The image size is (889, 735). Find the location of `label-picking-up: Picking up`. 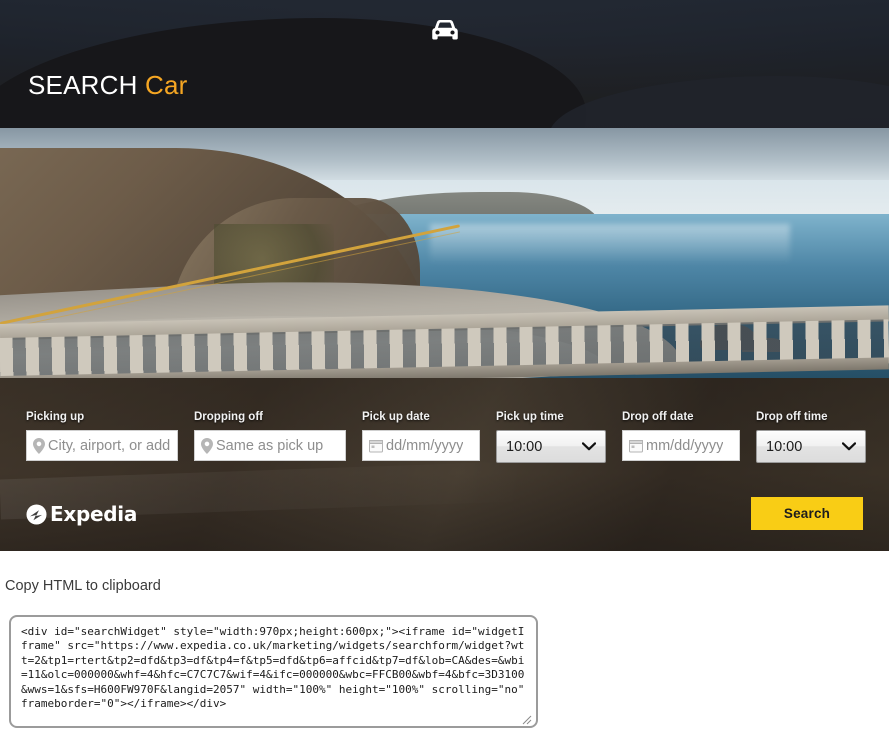

label-picking-up: Picking up is located at coordinates (55, 417).